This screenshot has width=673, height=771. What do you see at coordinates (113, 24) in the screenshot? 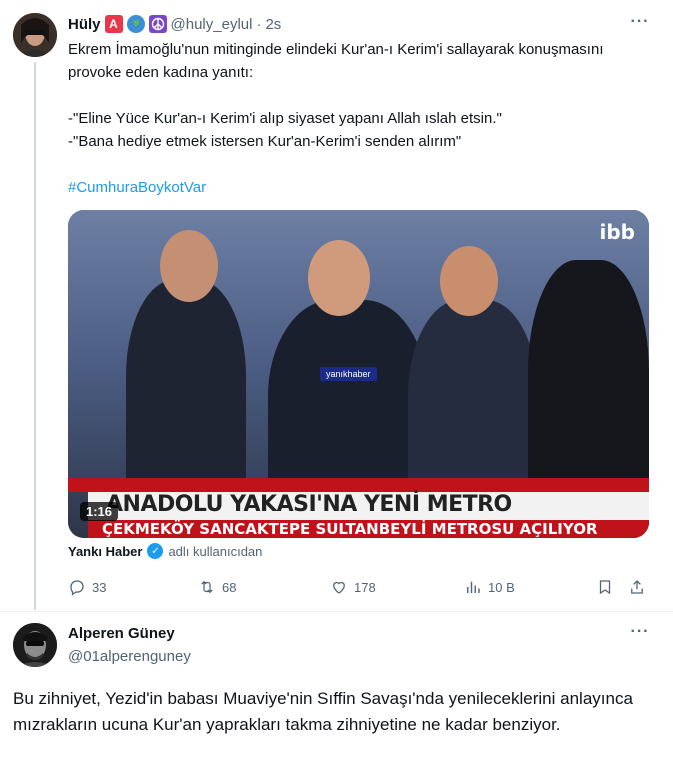
I see `emoji-a-icon: A` at bounding box center [113, 24].